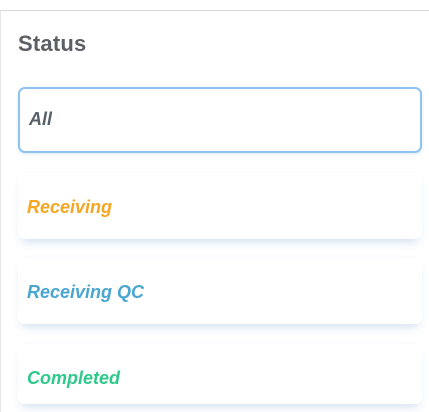 This screenshot has width=429, height=412. What do you see at coordinates (86, 292) in the screenshot?
I see `status-option-label: Receiving QC` at bounding box center [86, 292].